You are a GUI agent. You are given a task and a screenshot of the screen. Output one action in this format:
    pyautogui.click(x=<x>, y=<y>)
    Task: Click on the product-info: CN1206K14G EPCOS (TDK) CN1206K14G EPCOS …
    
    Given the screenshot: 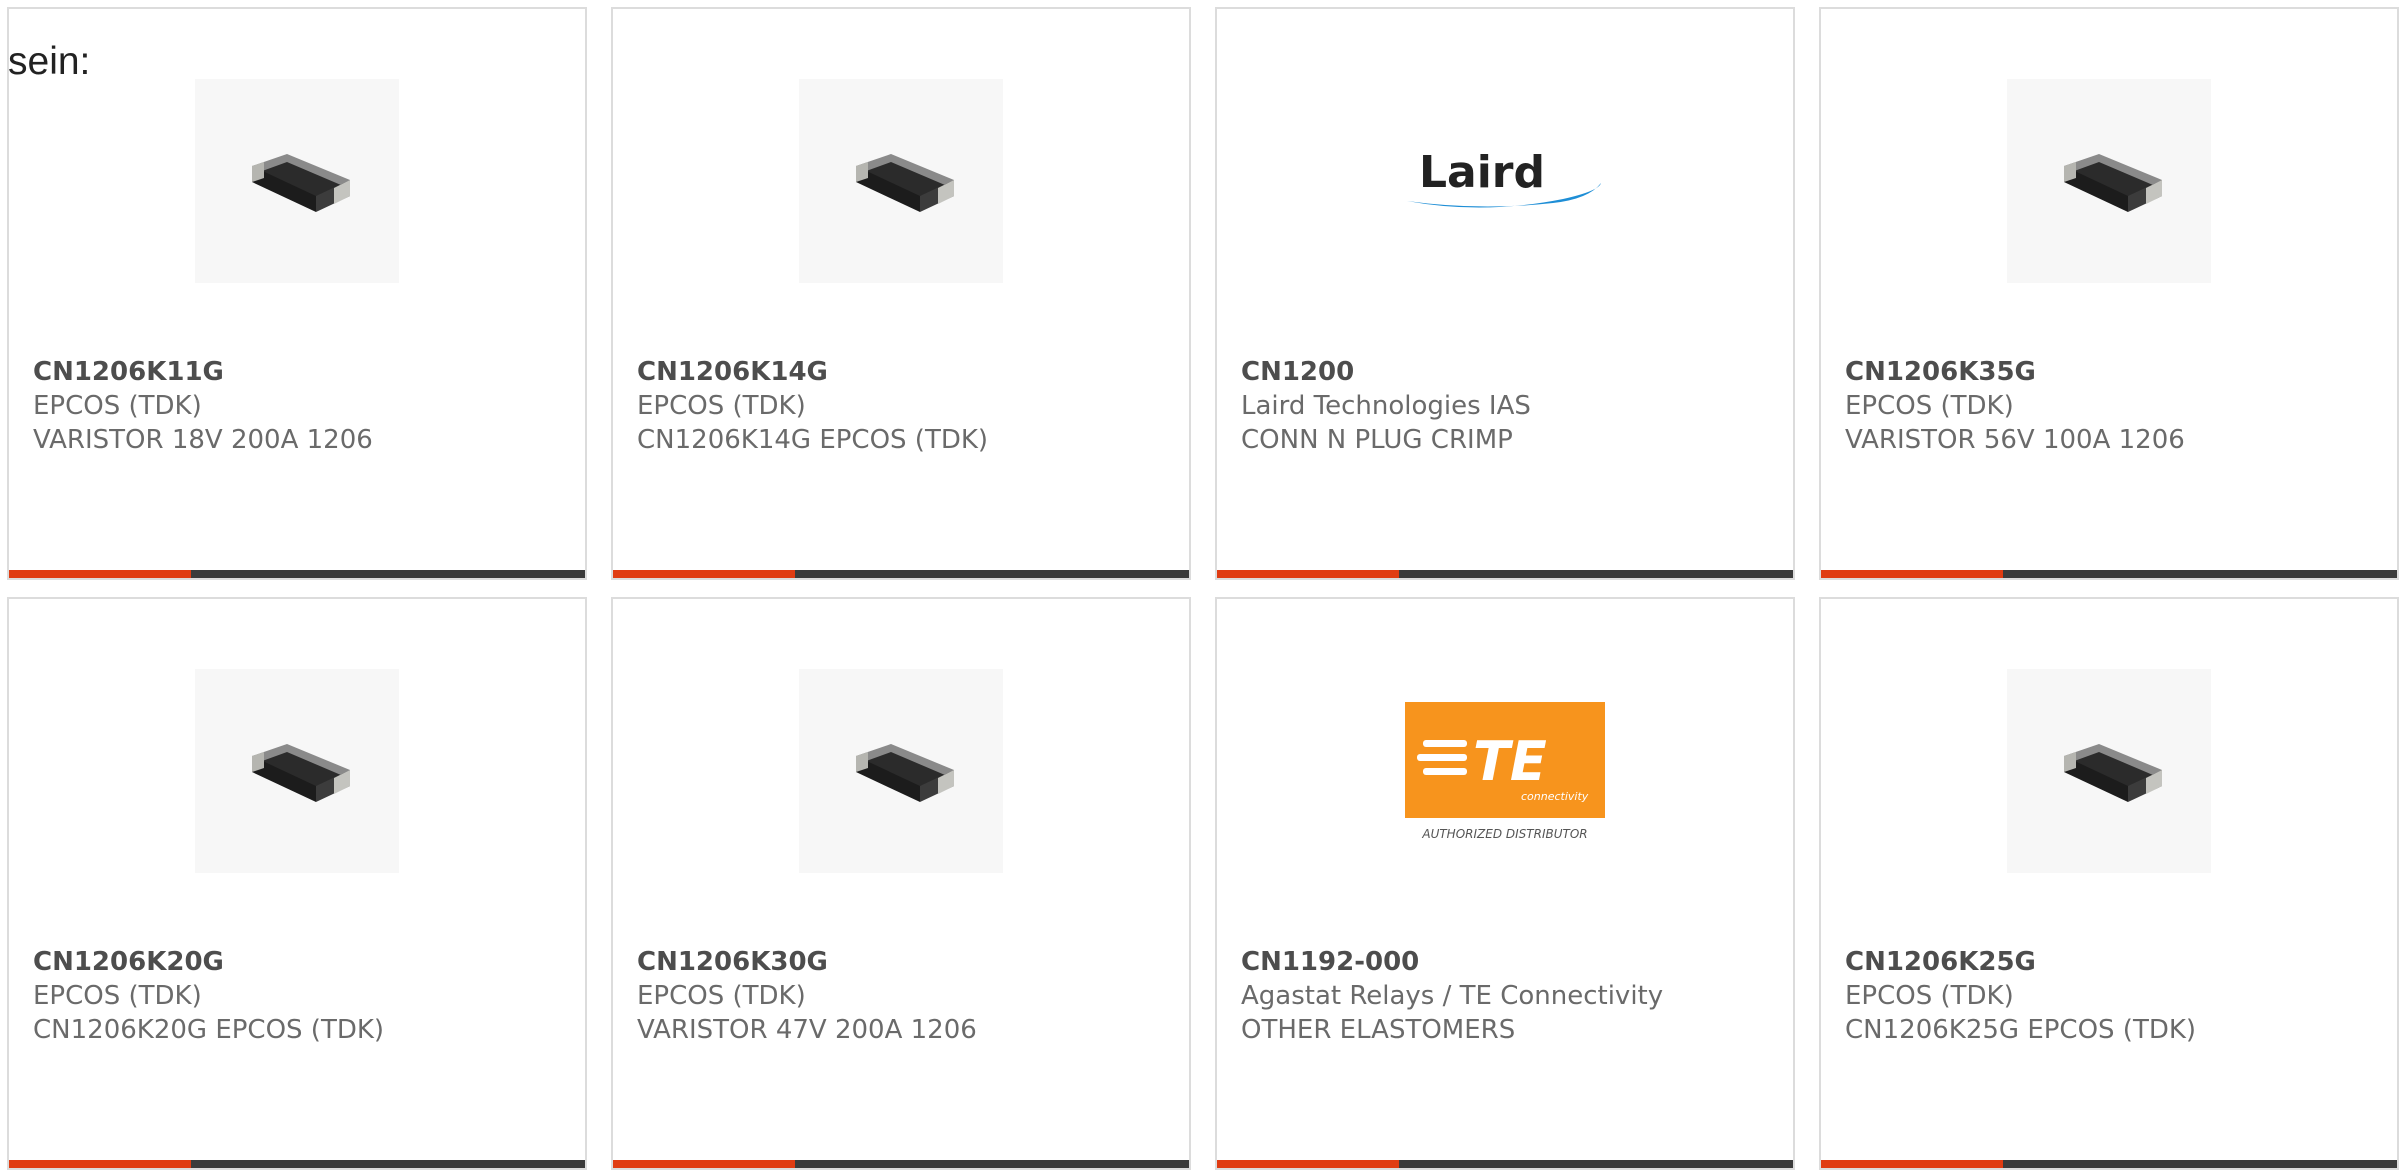 What is the action you would take?
    pyautogui.click(x=903, y=406)
    